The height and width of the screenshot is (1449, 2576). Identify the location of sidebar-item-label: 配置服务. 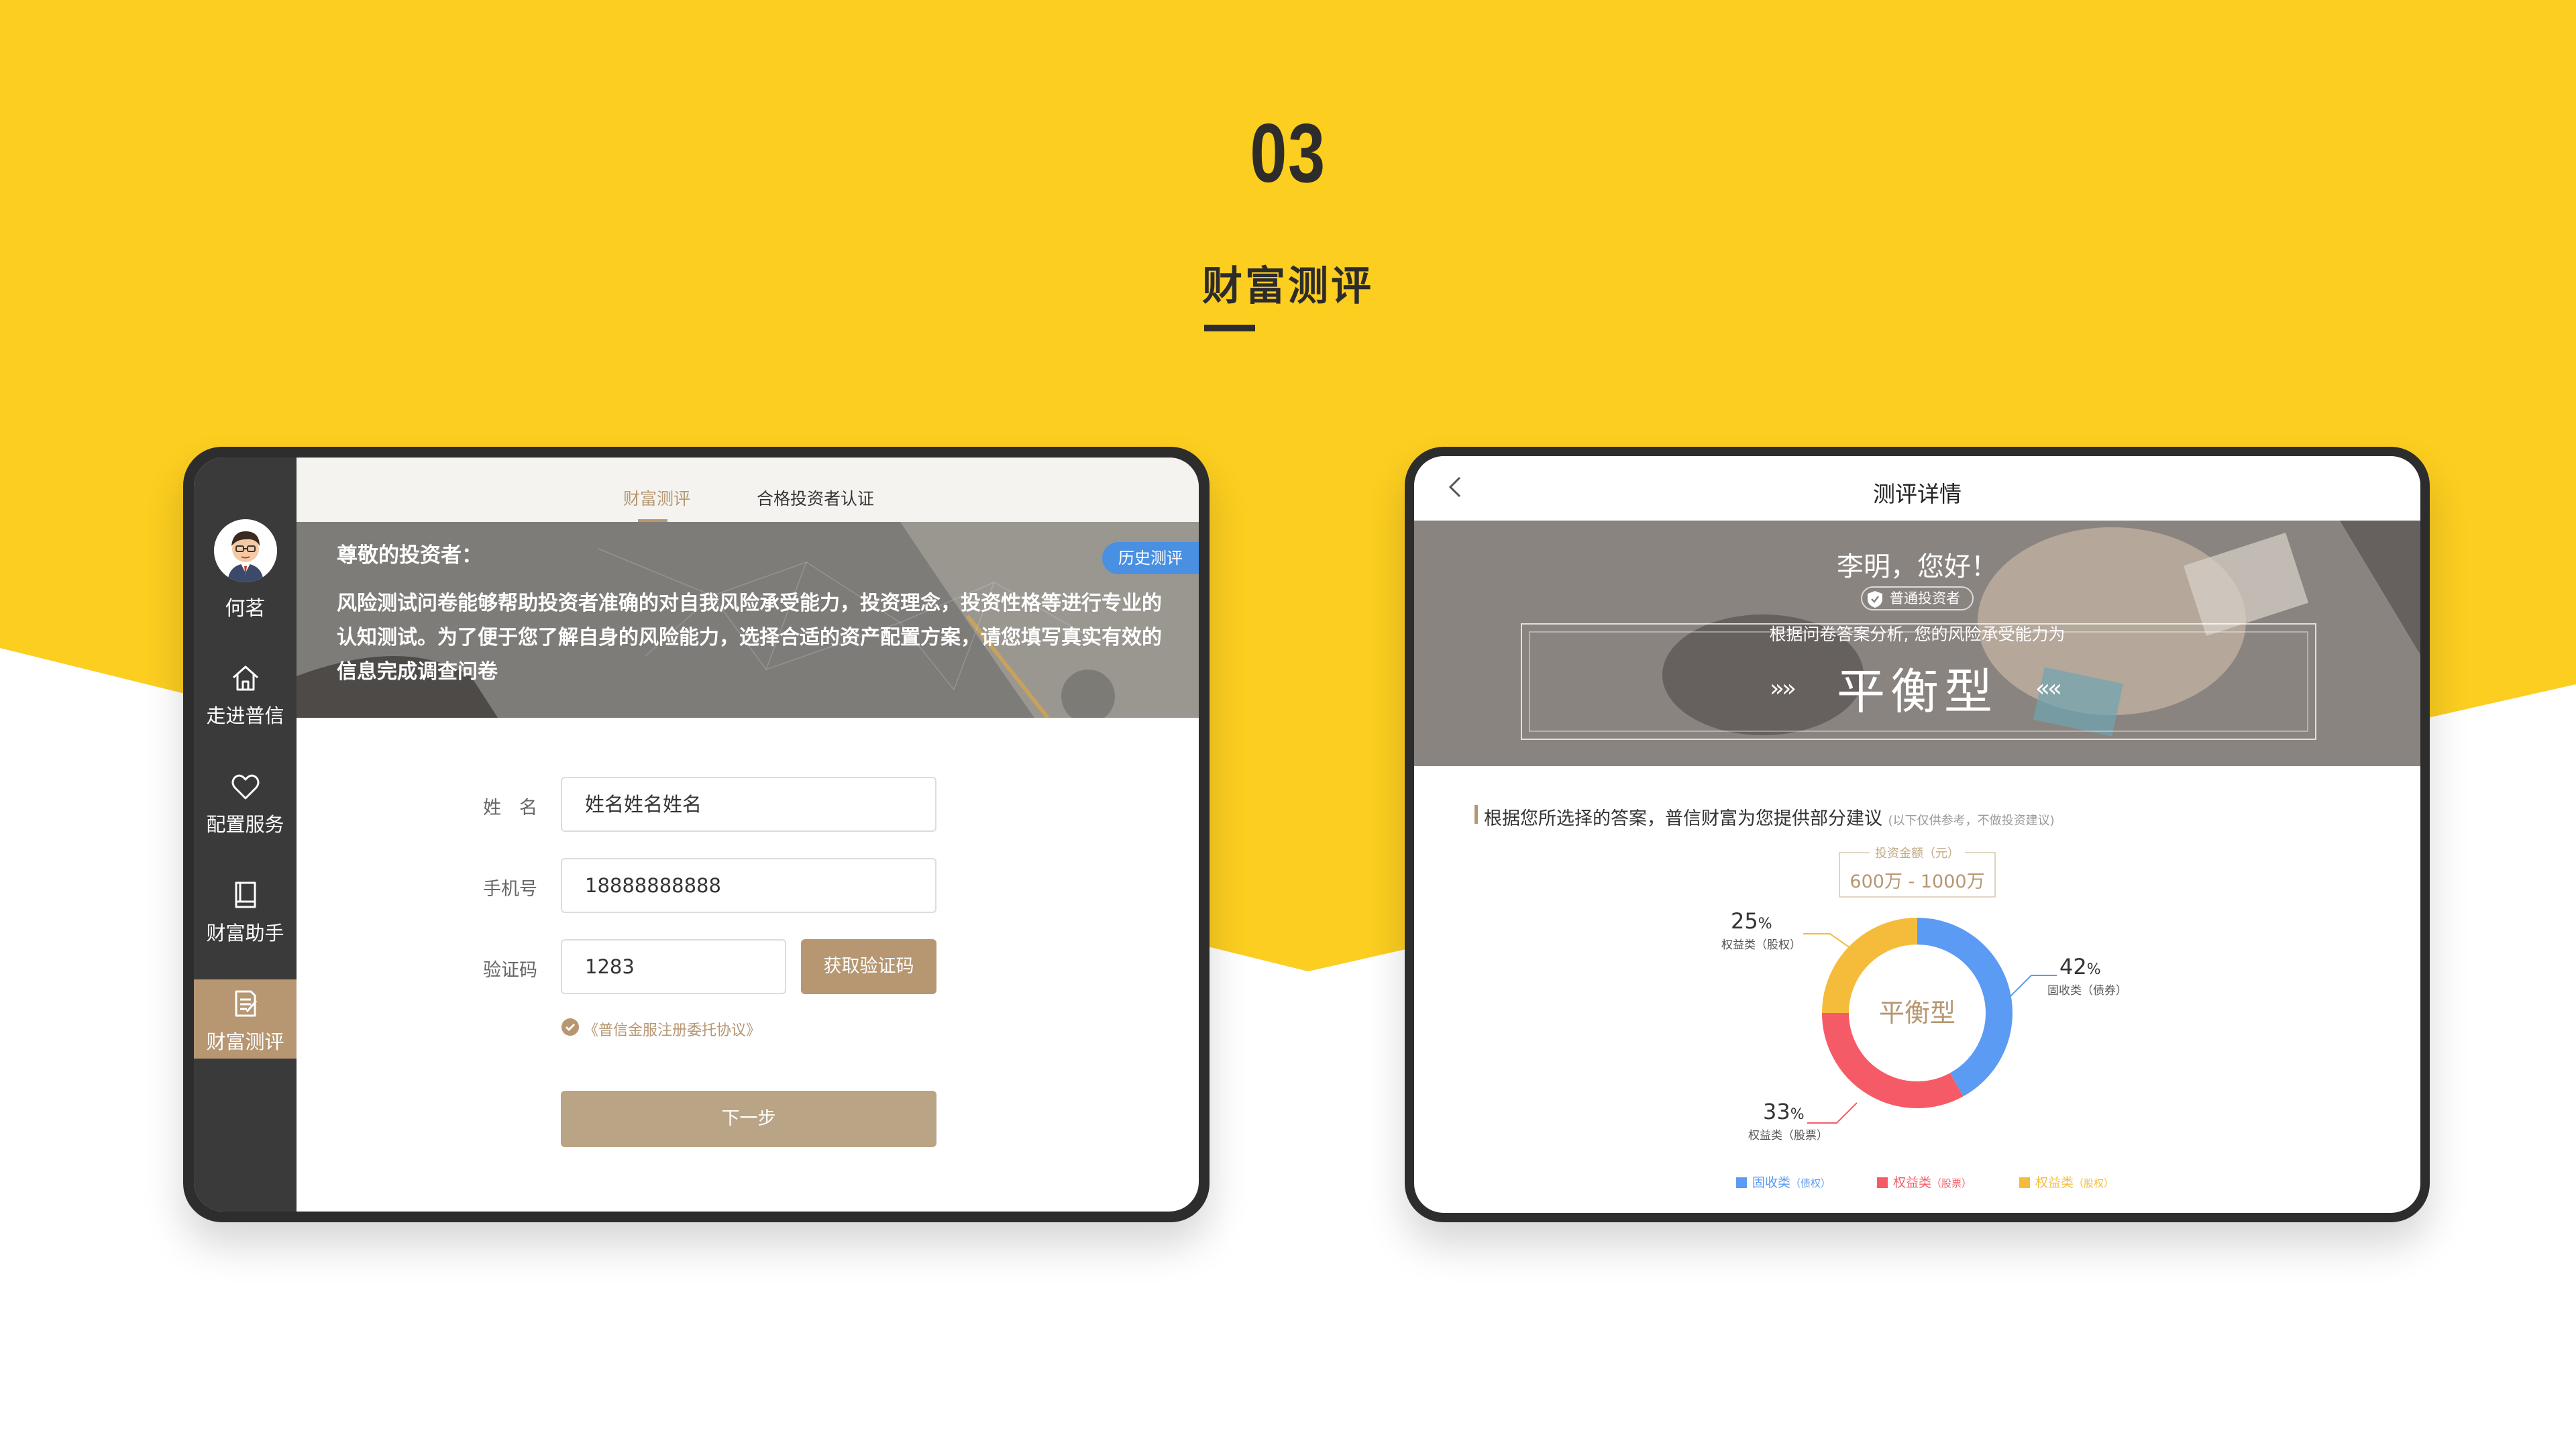
(245, 824).